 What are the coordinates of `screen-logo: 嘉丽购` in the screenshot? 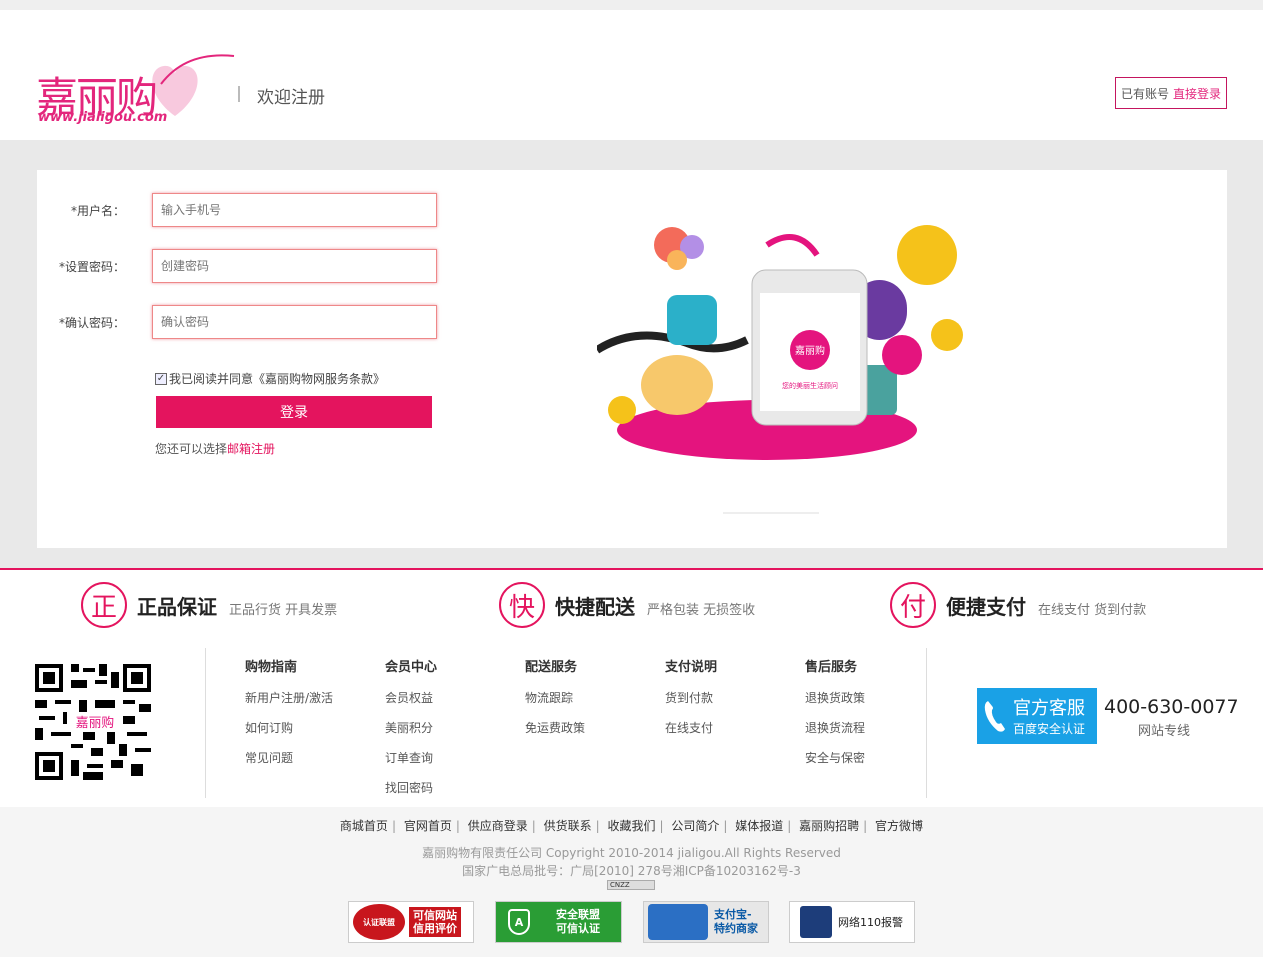 It's located at (810, 350).